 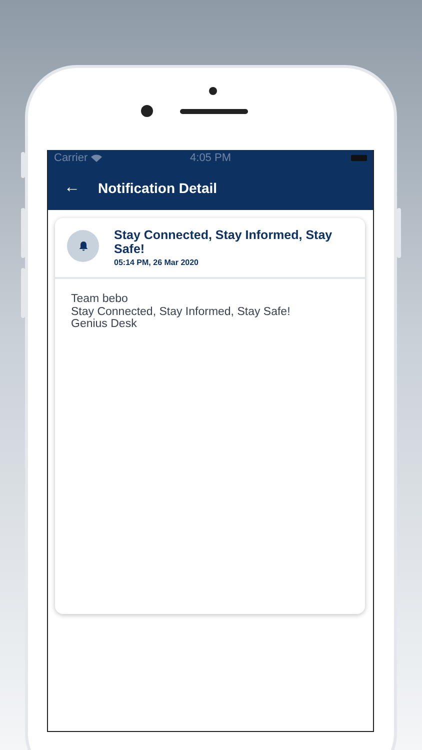 What do you see at coordinates (359, 158) in the screenshot?
I see `battery-icon` at bounding box center [359, 158].